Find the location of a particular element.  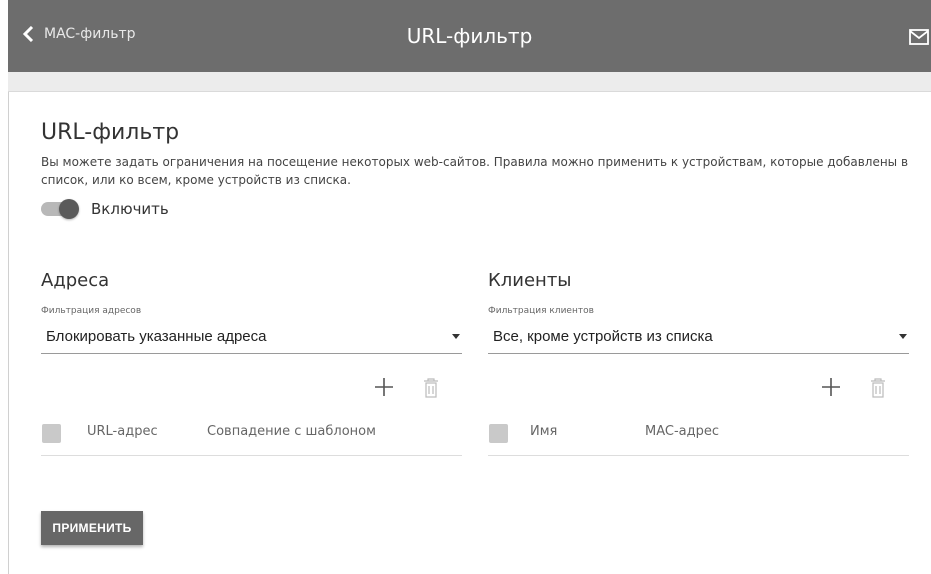

back-button: MAC-фильтр is located at coordinates (79, 34).